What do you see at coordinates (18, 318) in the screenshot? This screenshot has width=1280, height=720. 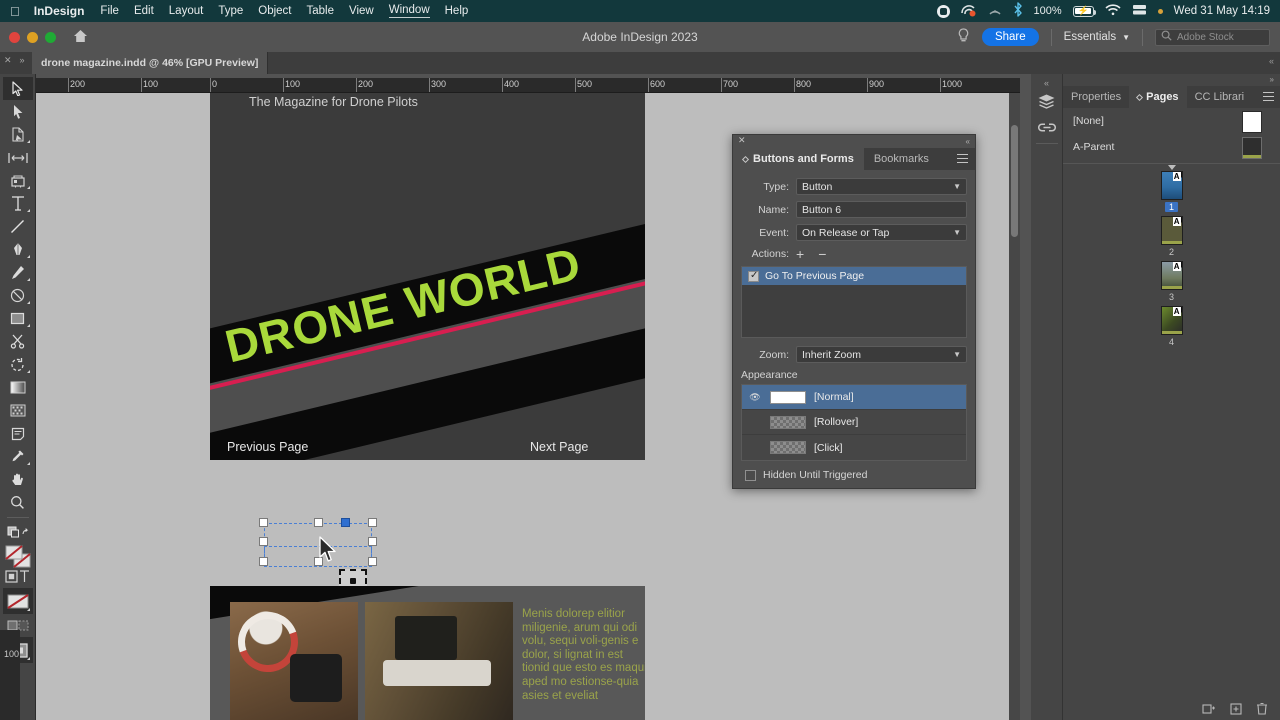 I see `rectangle-tool` at bounding box center [18, 318].